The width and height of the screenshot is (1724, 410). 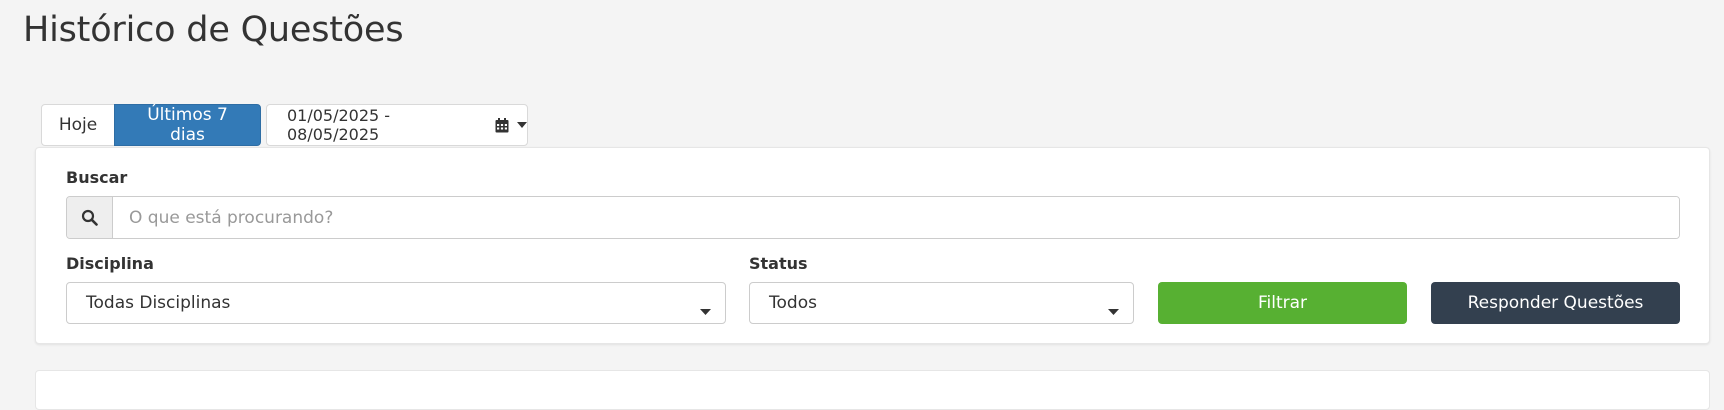 I want to click on discipline-select: Todas Disciplinas, so click(x=396, y=303).